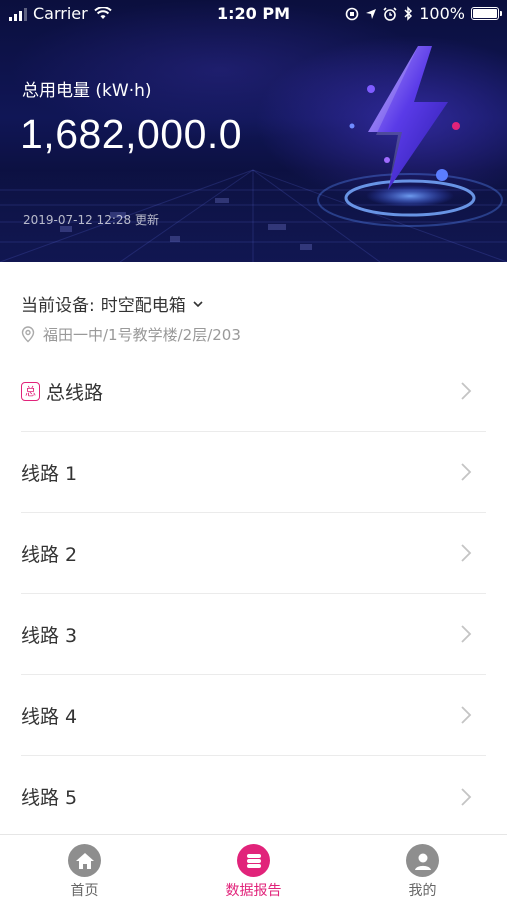  What do you see at coordinates (352, 13) in the screenshot?
I see `rotation-lock-icon` at bounding box center [352, 13].